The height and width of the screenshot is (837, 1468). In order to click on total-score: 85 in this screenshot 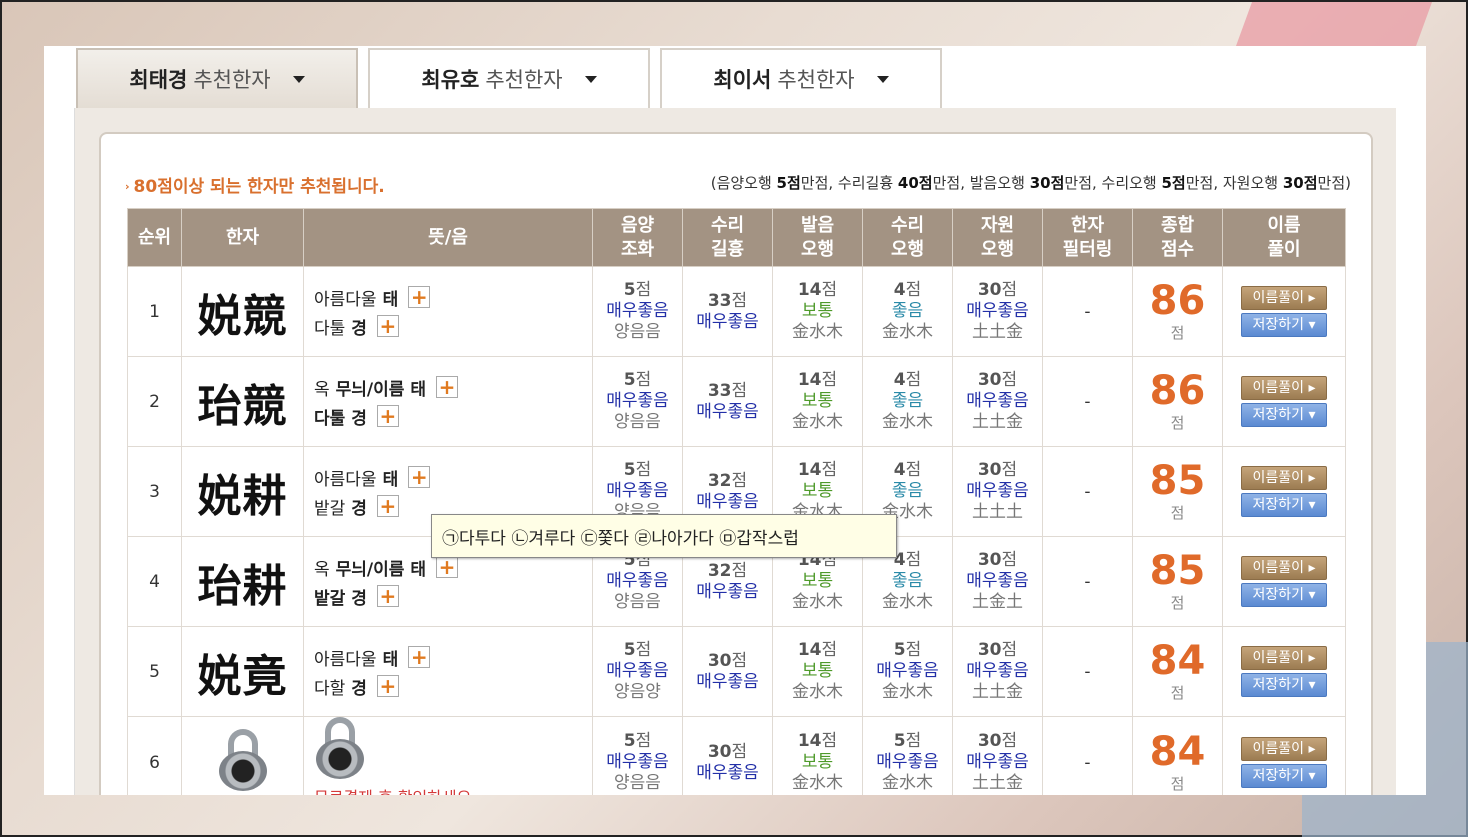, I will do `click(1177, 571)`.